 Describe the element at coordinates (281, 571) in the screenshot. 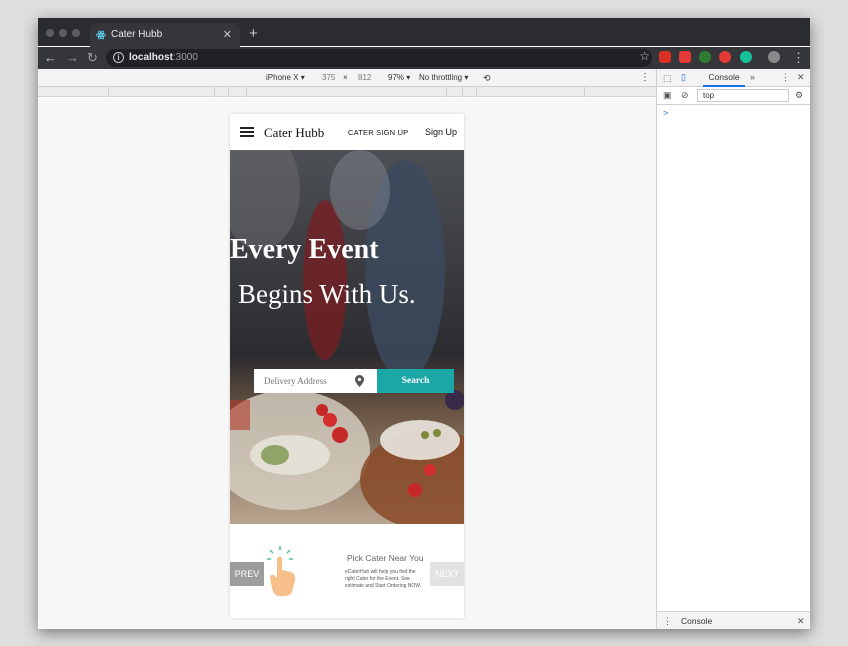

I see `tap-hand-icon` at that location.